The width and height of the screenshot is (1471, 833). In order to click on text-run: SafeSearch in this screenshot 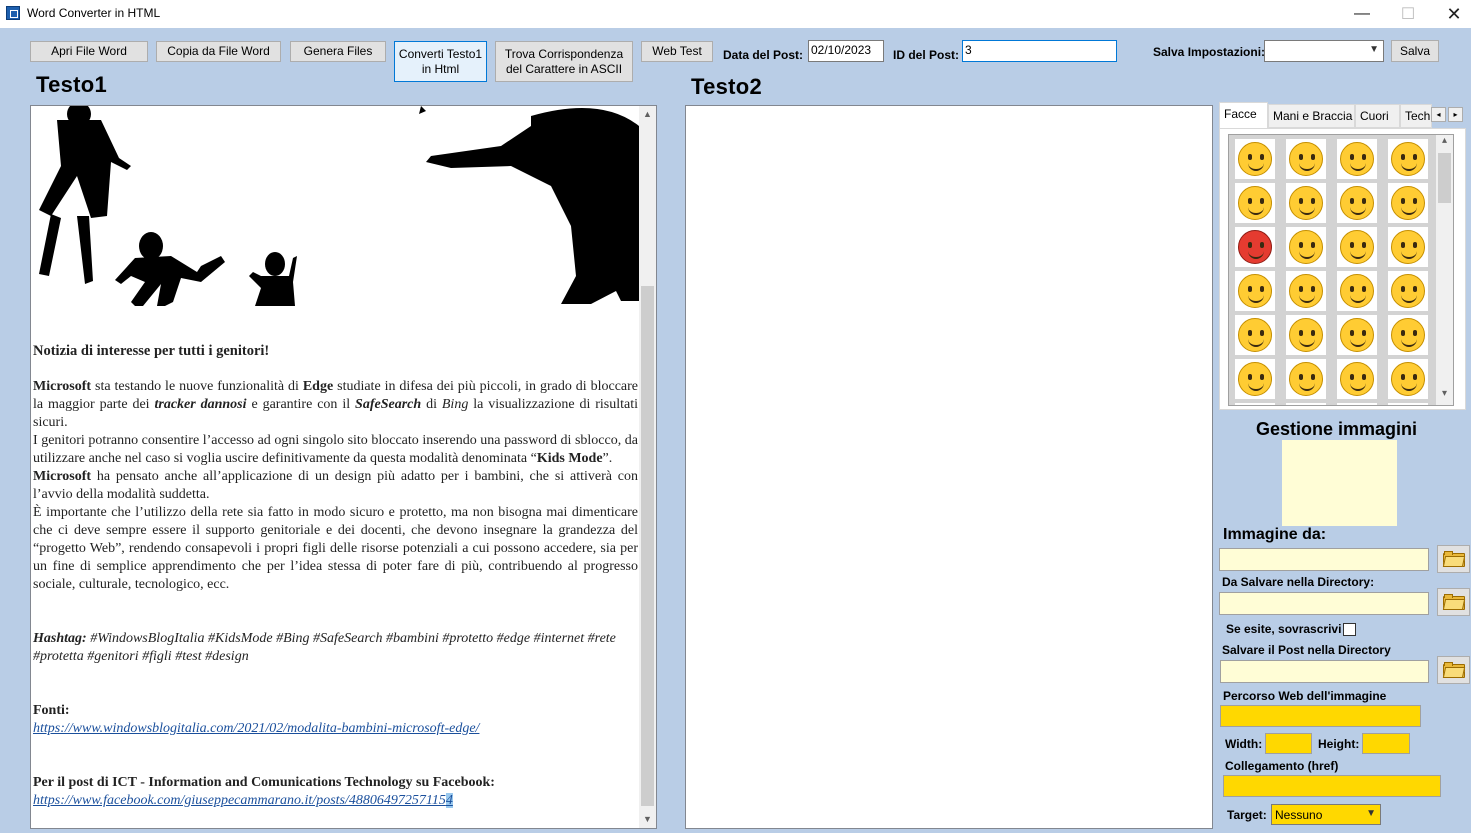, I will do `click(388, 404)`.